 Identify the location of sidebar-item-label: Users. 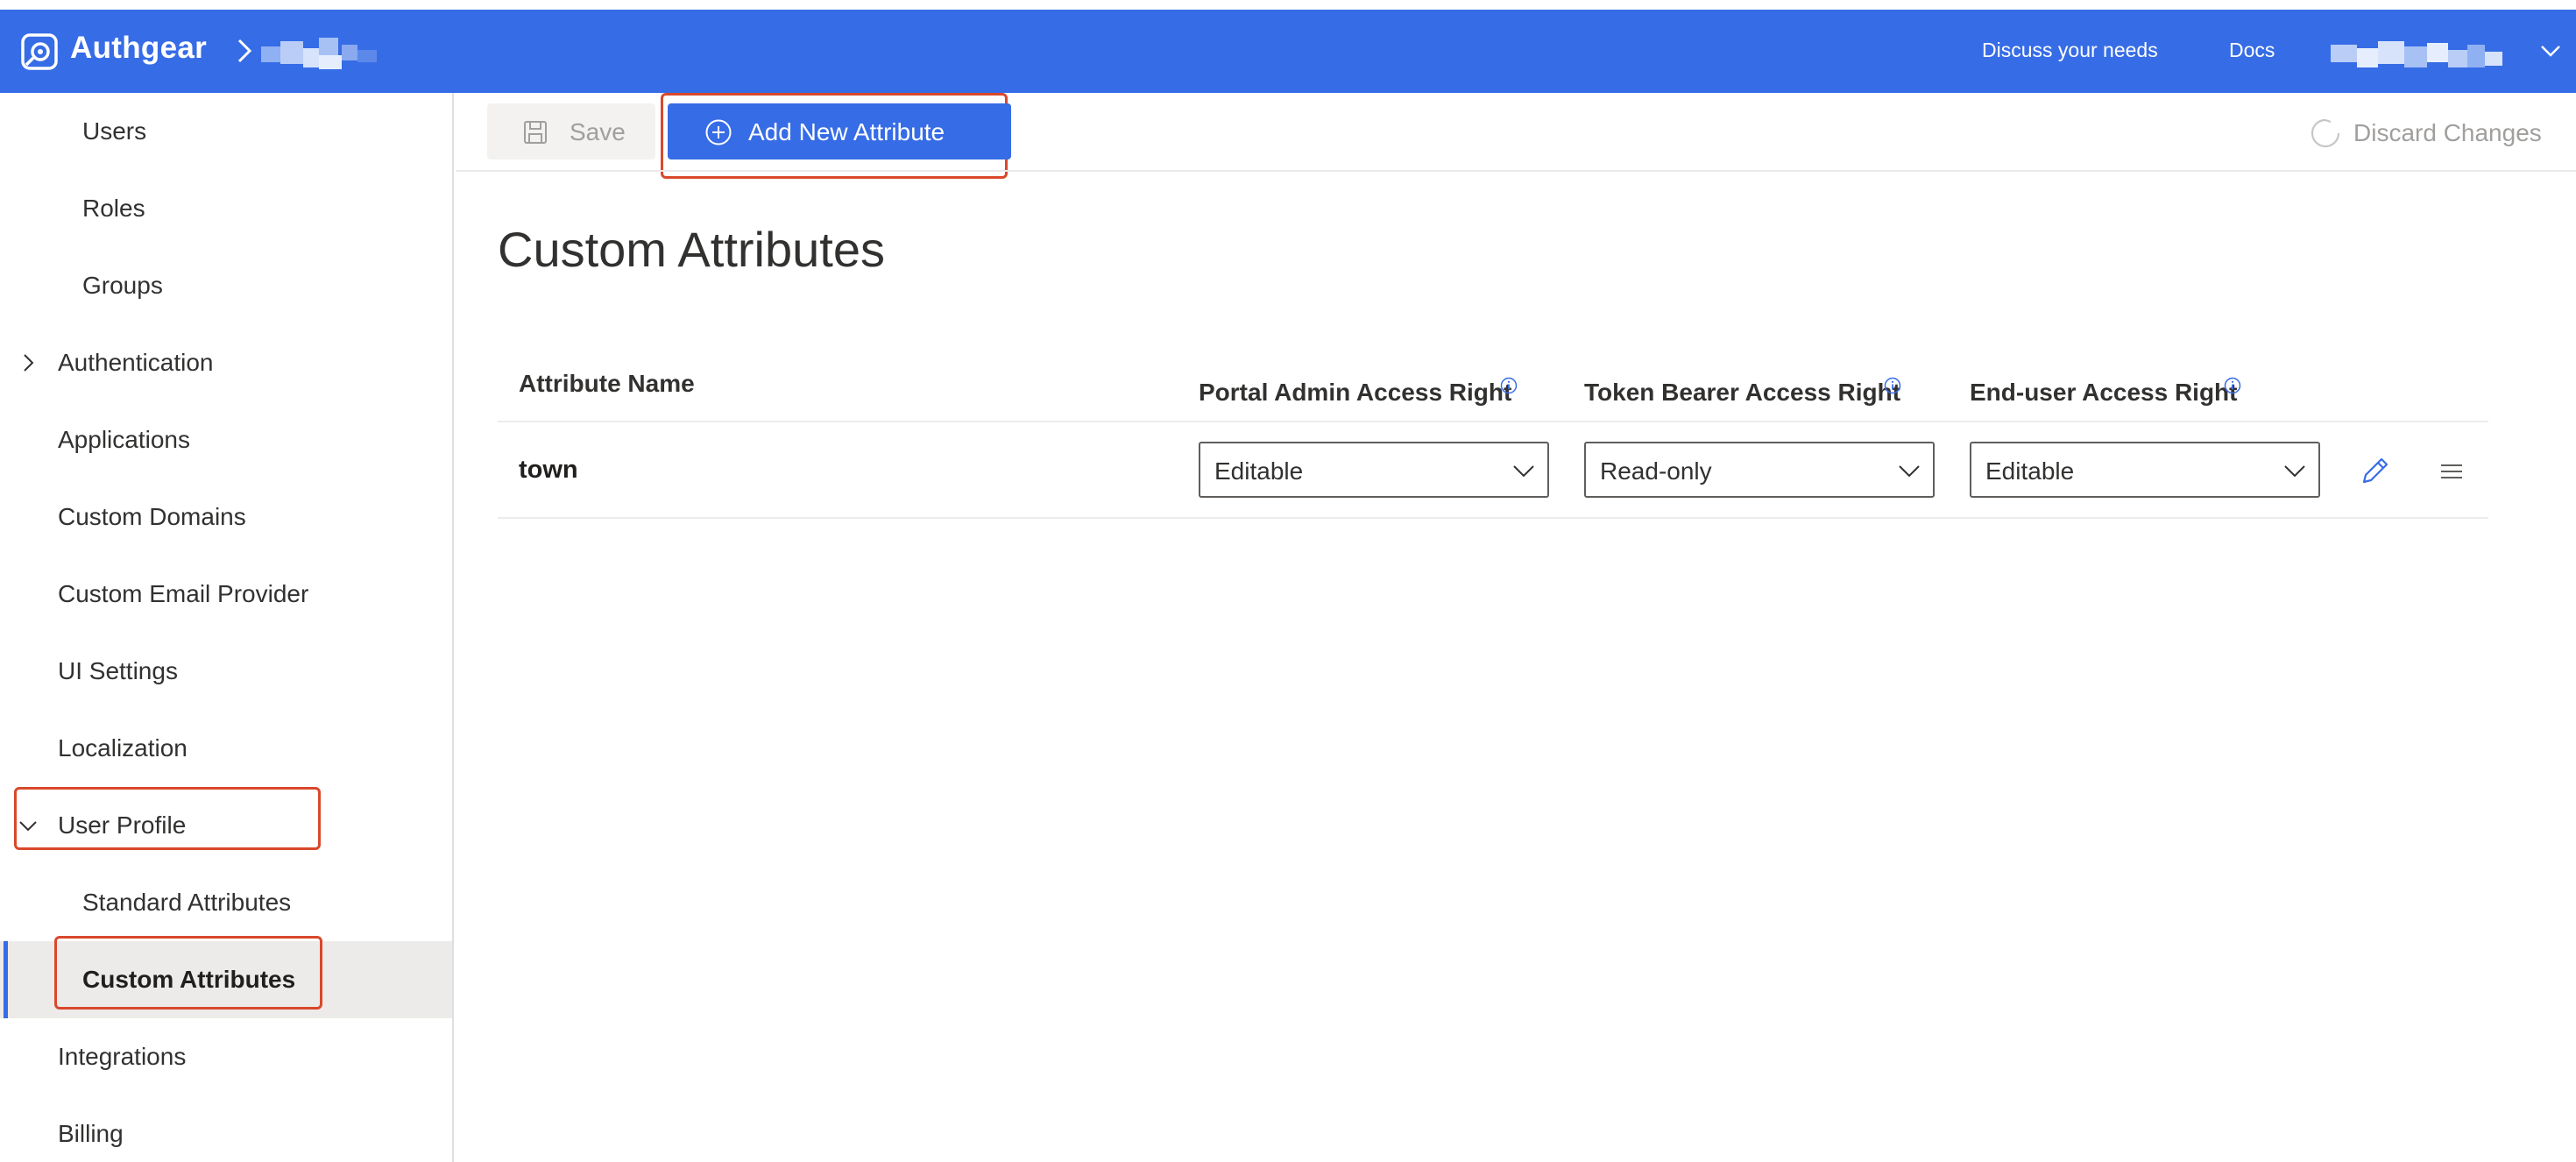
(114, 131).